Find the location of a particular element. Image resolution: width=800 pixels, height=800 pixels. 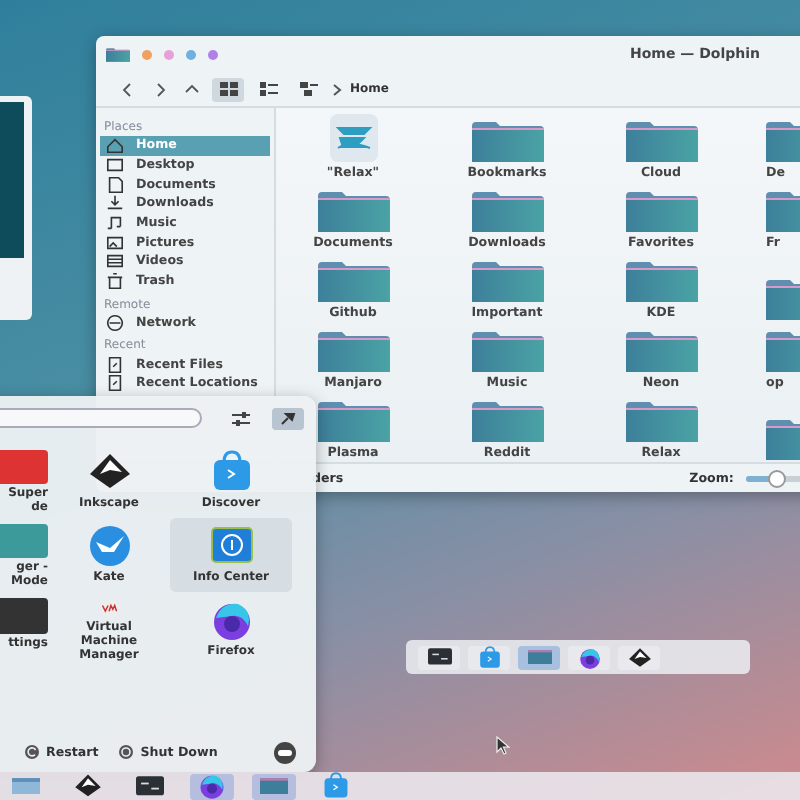

logo-icon is located at coordinates (353, 138).